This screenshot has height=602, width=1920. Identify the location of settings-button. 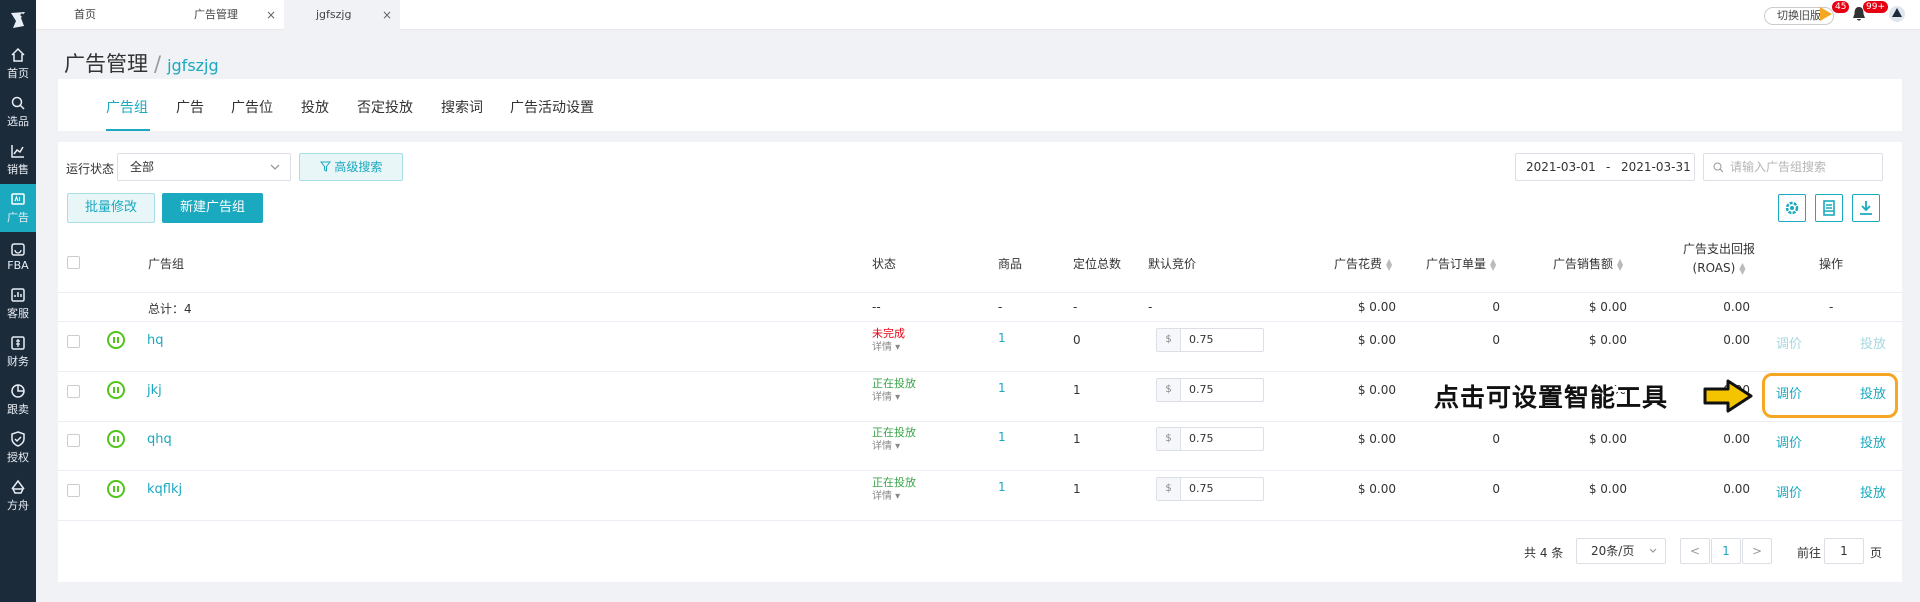
(1792, 208).